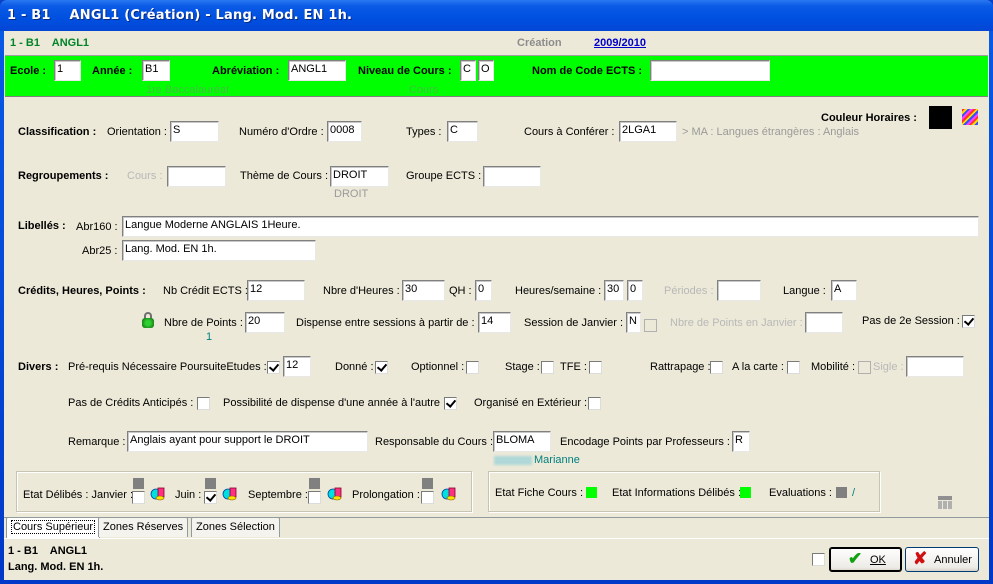  I want to click on footer-checkbox, so click(818, 559).